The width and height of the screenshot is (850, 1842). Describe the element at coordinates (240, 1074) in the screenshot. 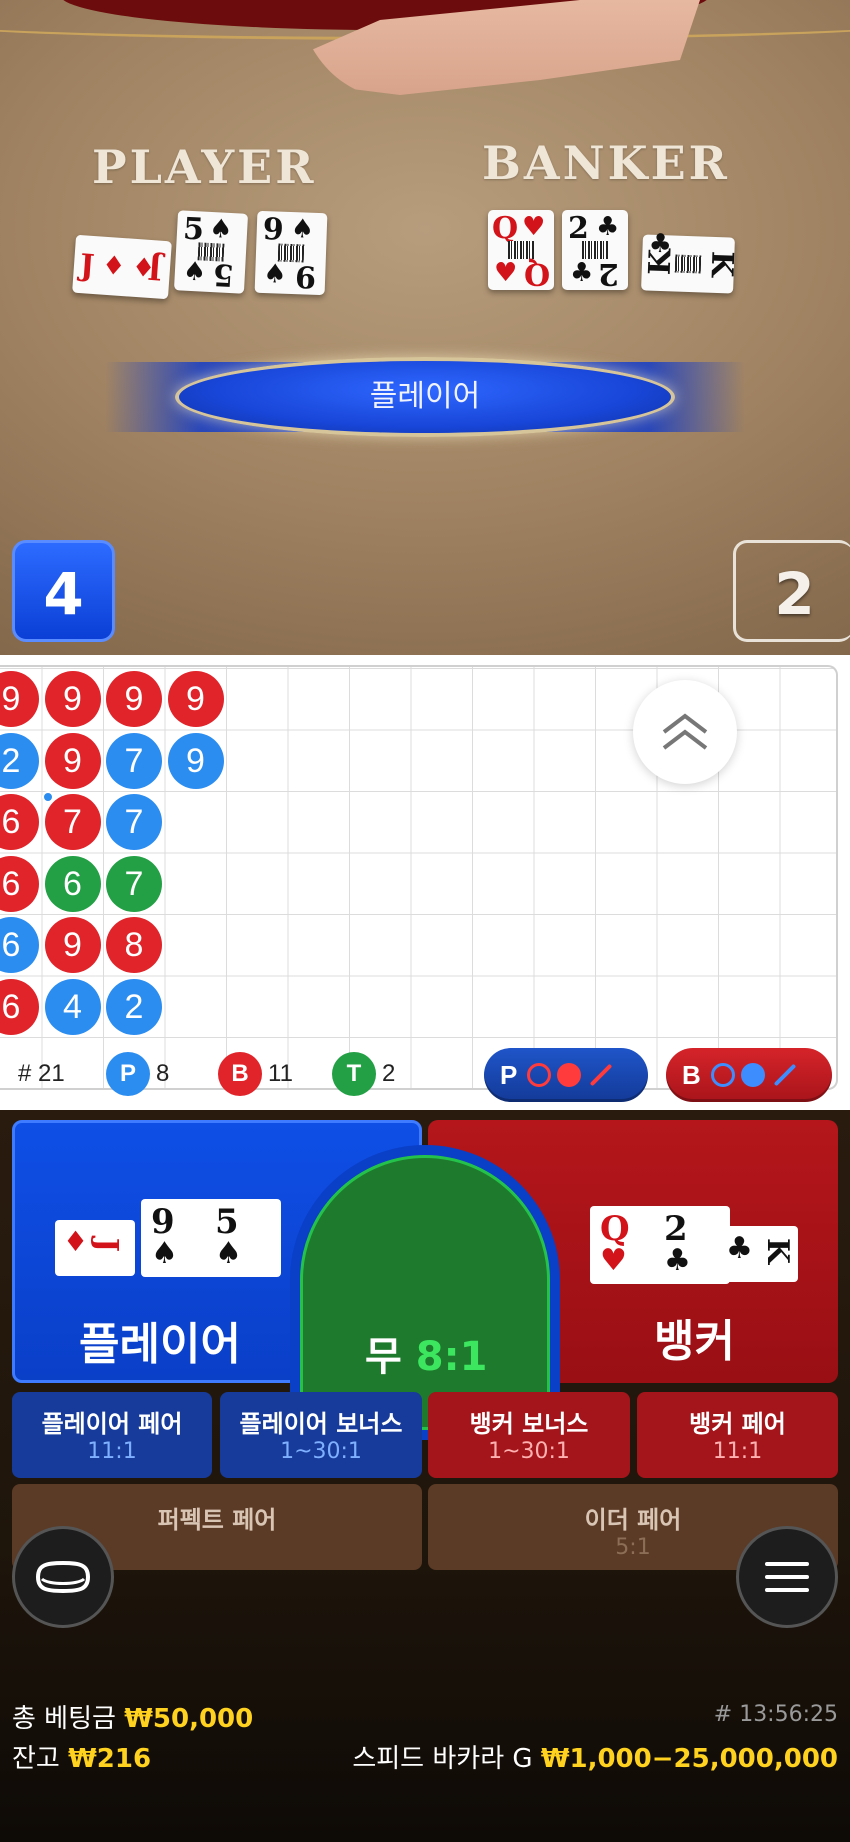

I see `banker-badge: B` at that location.